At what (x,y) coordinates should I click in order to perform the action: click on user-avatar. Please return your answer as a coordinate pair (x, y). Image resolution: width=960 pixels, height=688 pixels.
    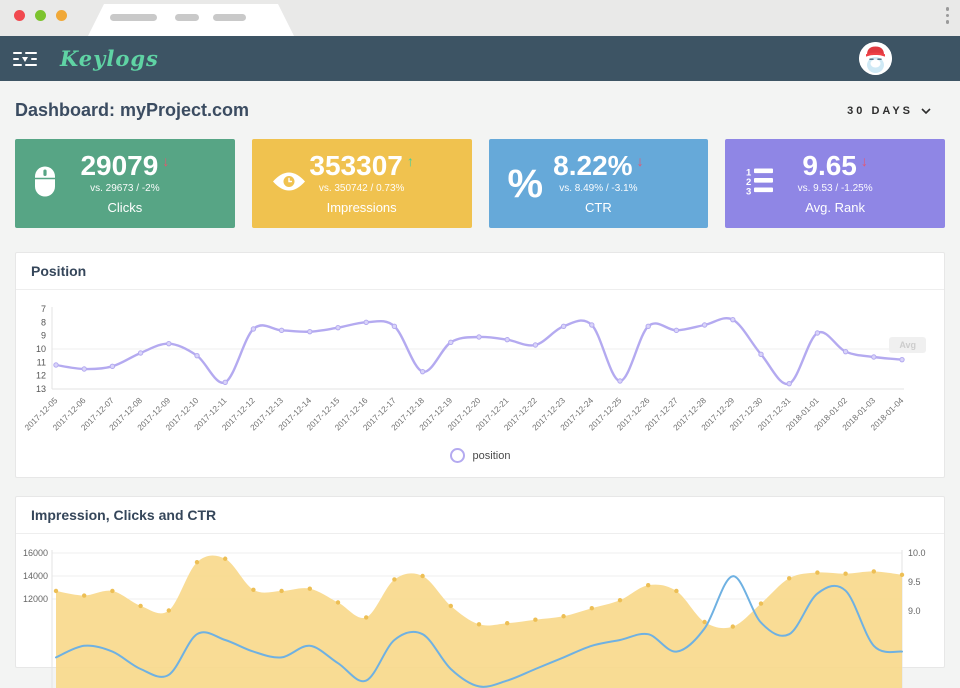
    Looking at the image, I should click on (875, 58).